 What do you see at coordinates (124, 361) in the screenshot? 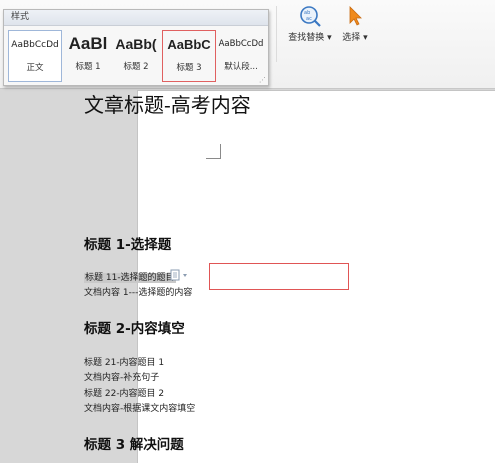
I see `text-line: 标题 21-内容题目 1` at bounding box center [124, 361].